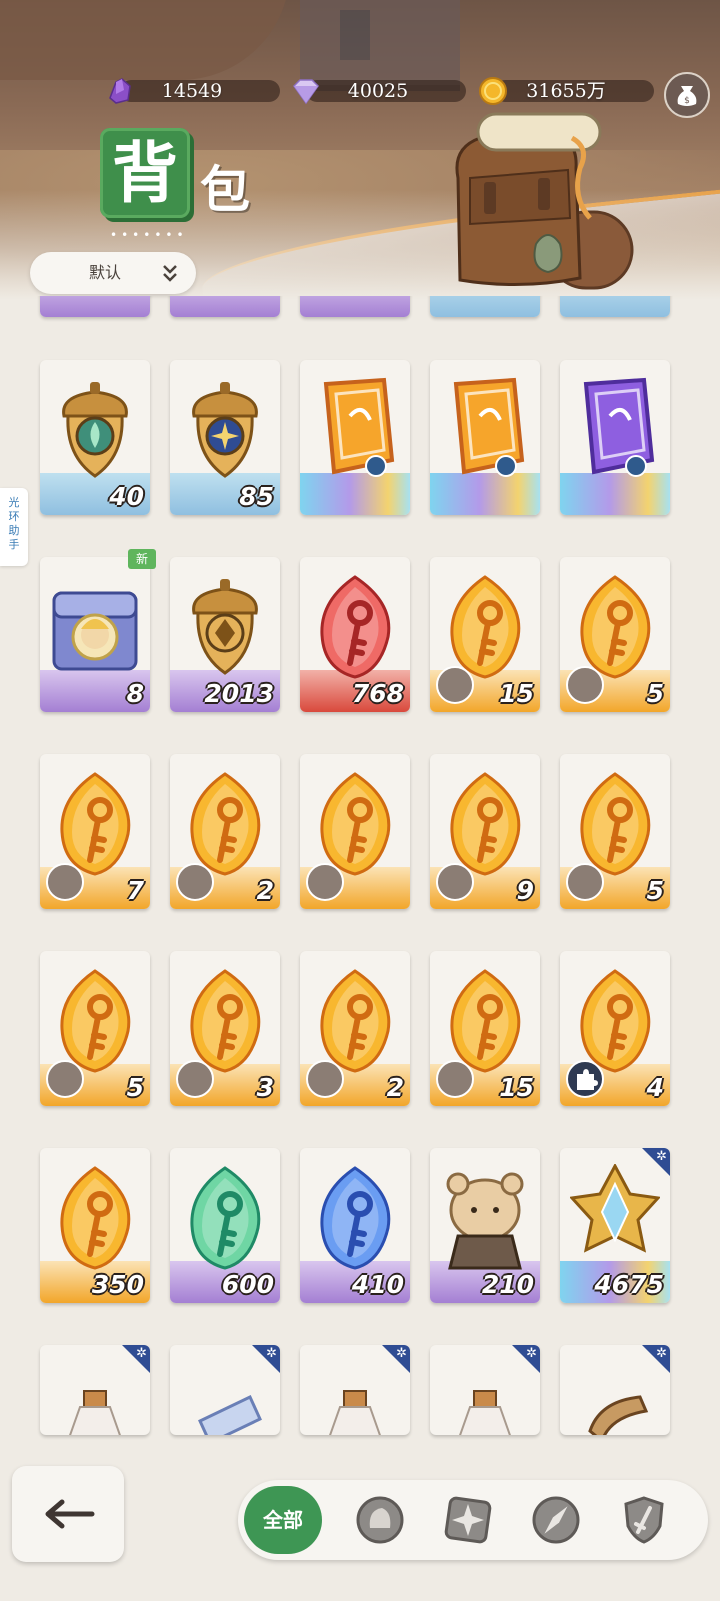 The image size is (720, 1601). I want to click on item-count: 410, so click(377, 1284).